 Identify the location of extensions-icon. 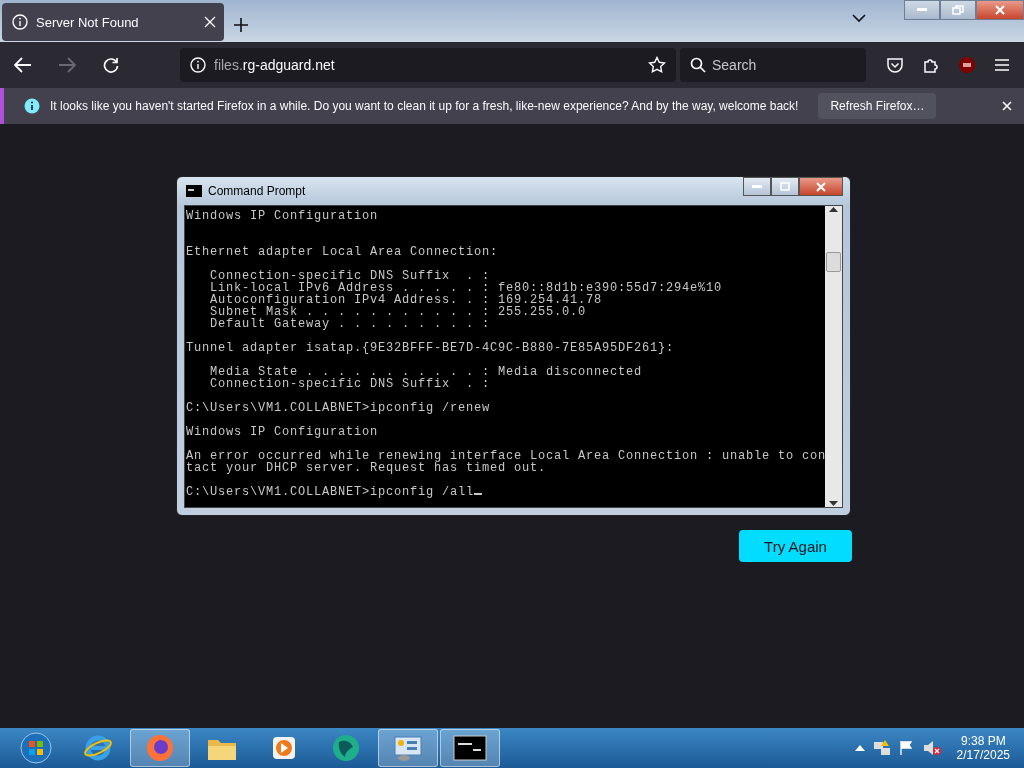
(931, 65).